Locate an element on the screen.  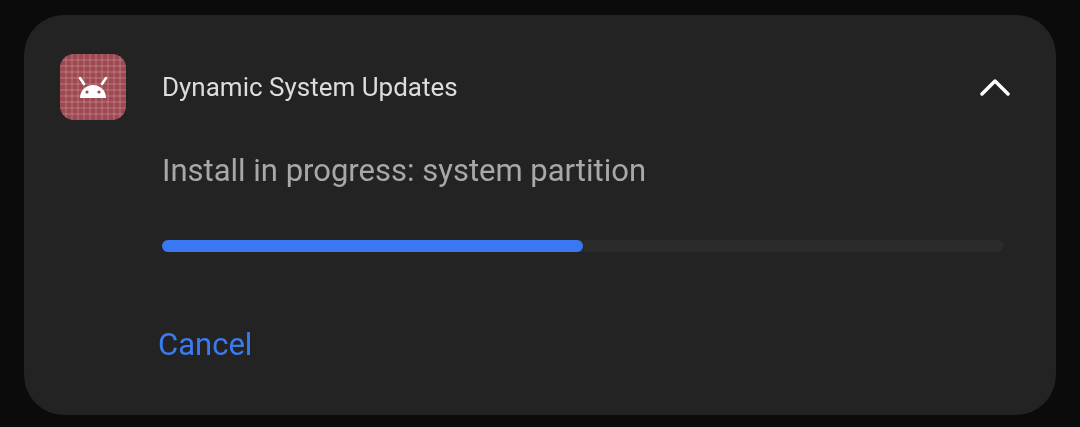
cancel-button: Cancel is located at coordinates (205, 344).